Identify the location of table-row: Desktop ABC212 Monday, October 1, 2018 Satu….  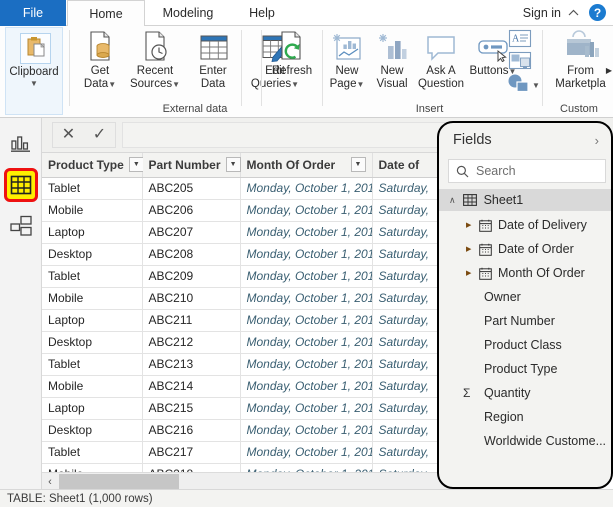
(262, 342).